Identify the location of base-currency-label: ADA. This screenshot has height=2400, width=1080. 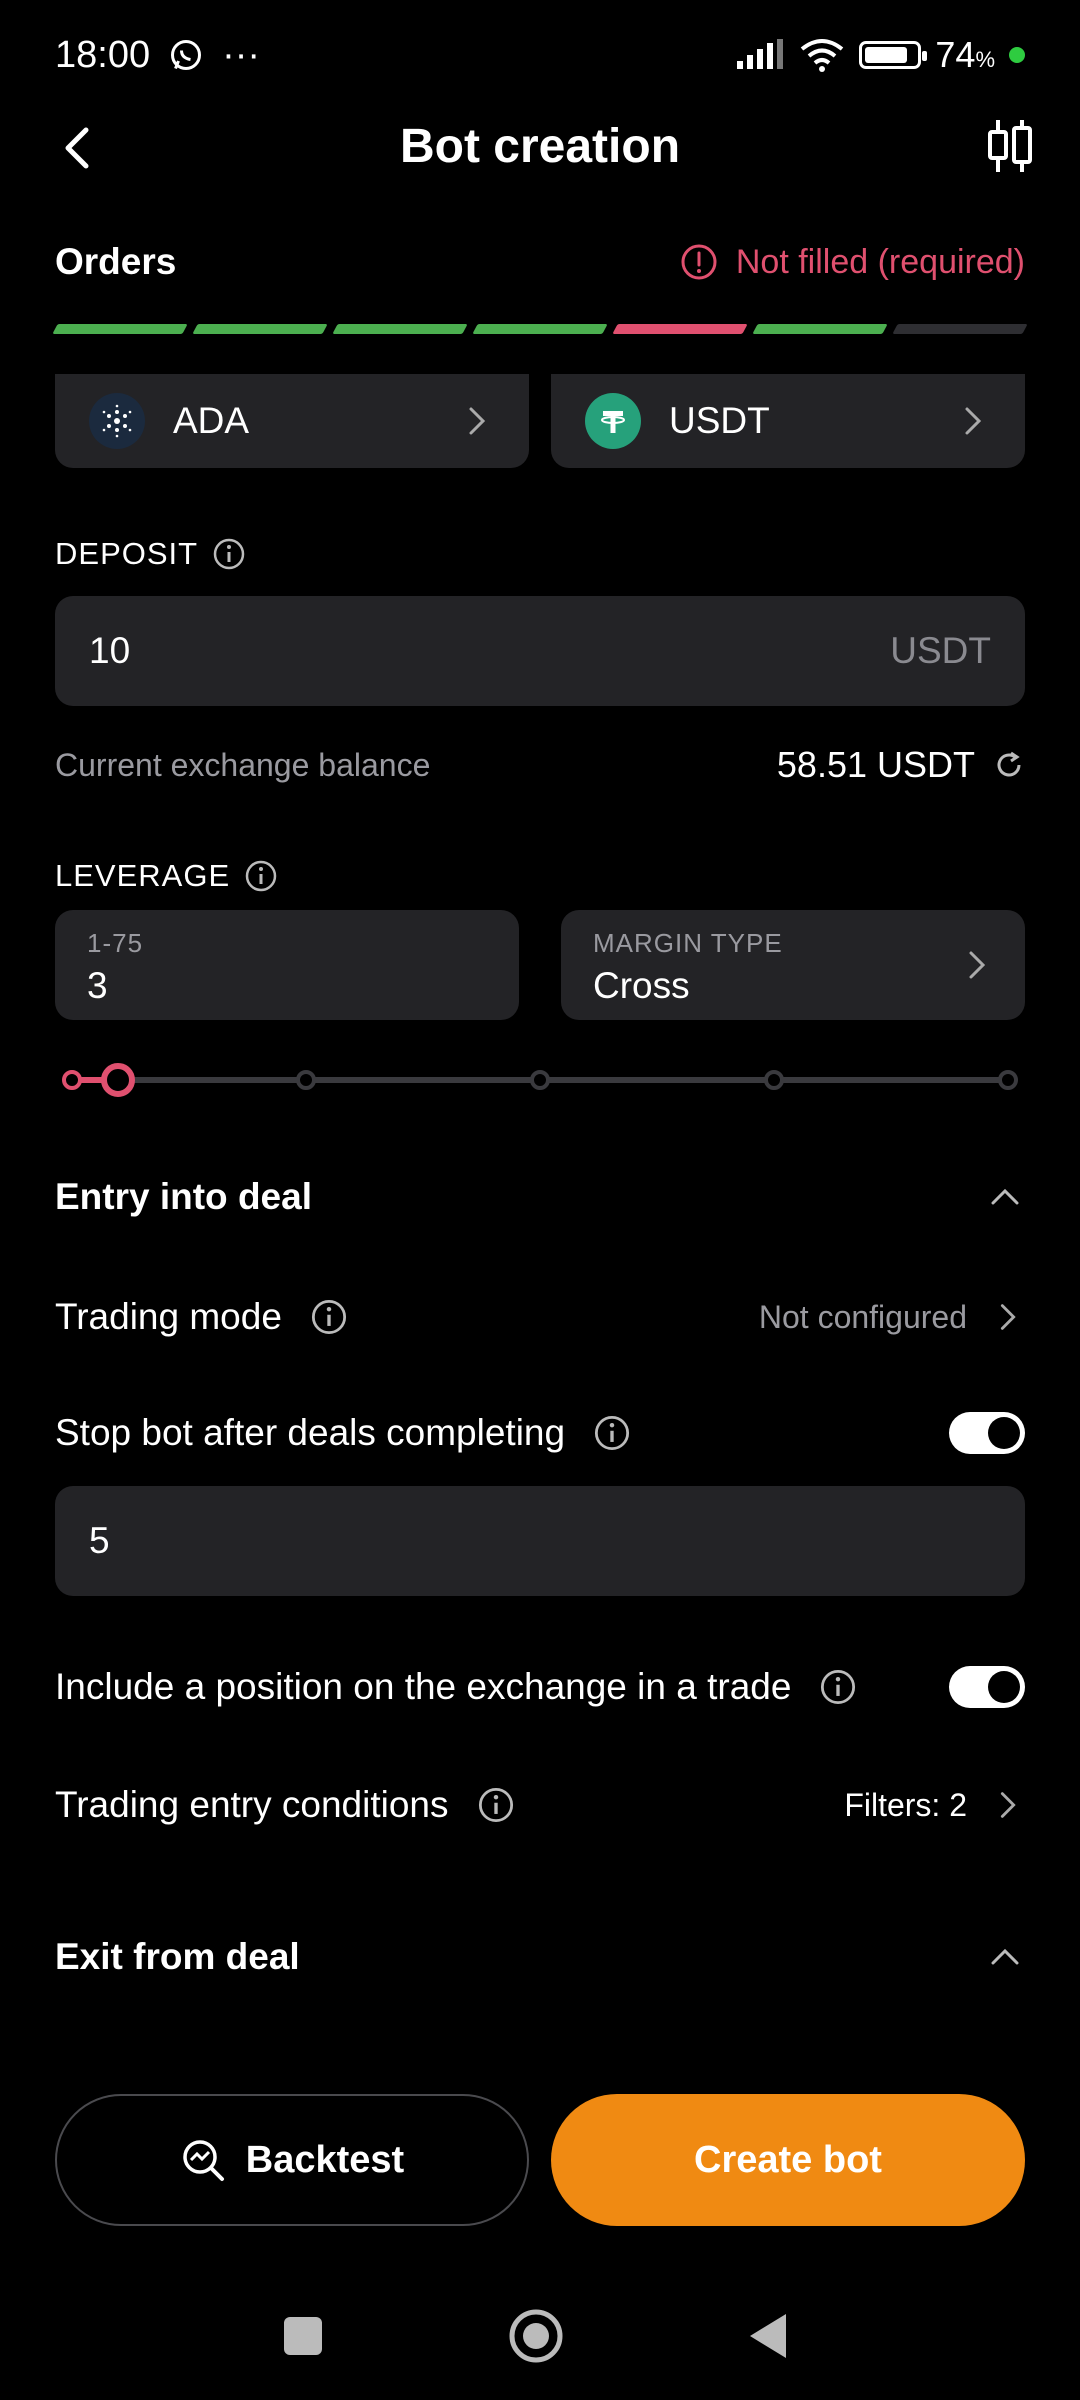
(211, 420).